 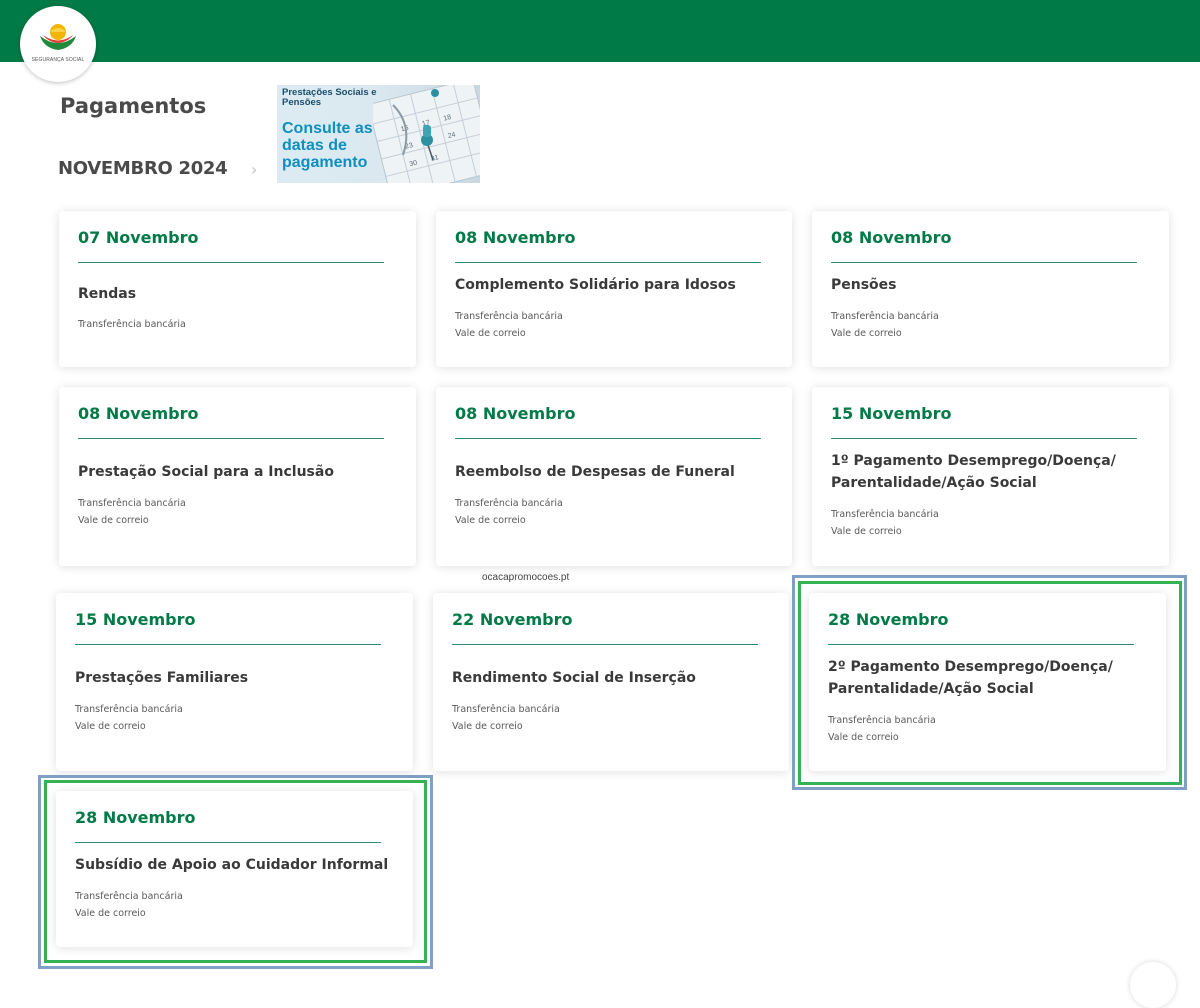 I want to click on scroll-top-button, so click(x=1153, y=985).